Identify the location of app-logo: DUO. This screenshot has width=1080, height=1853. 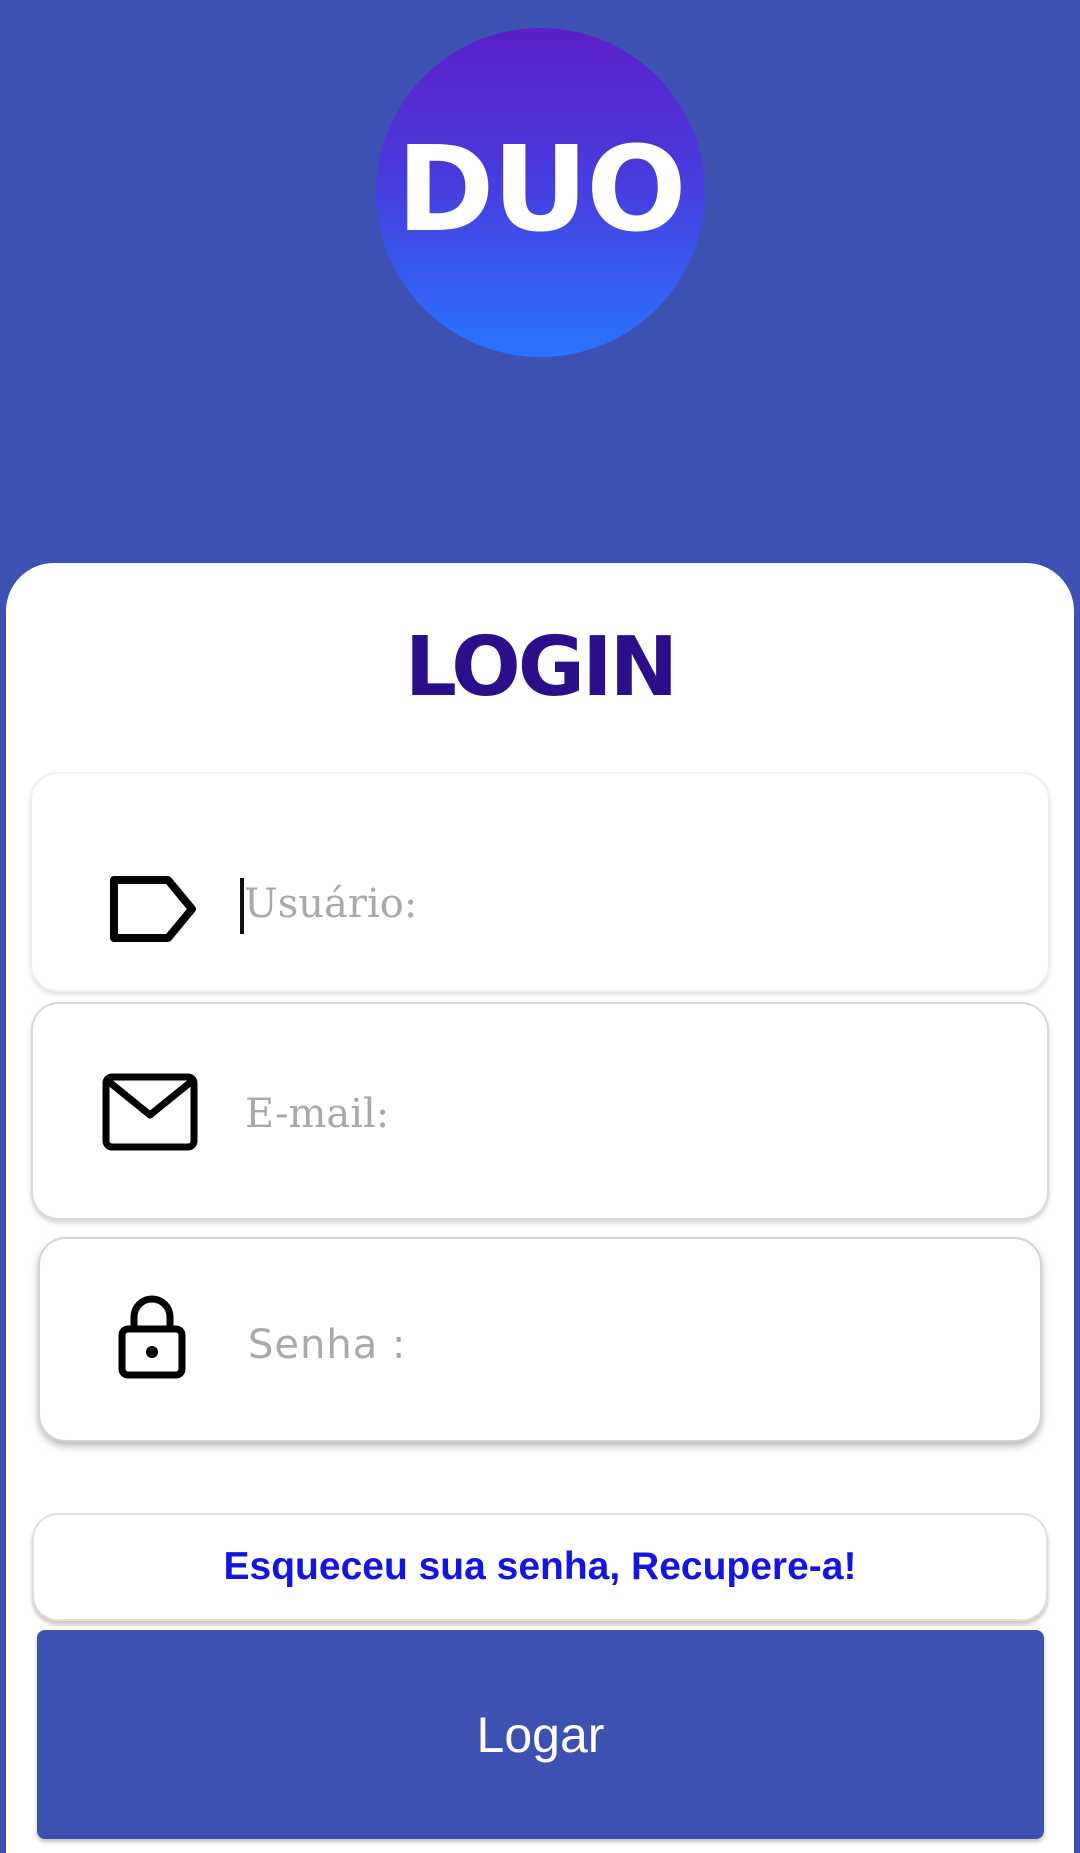
(540, 192).